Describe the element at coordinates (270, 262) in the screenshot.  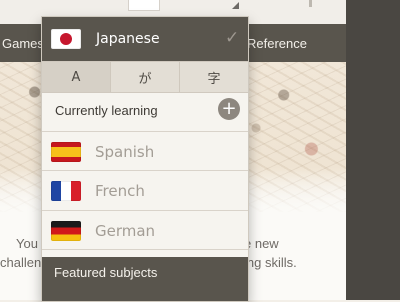
I see `background-text-right-2: ing skills.` at that location.